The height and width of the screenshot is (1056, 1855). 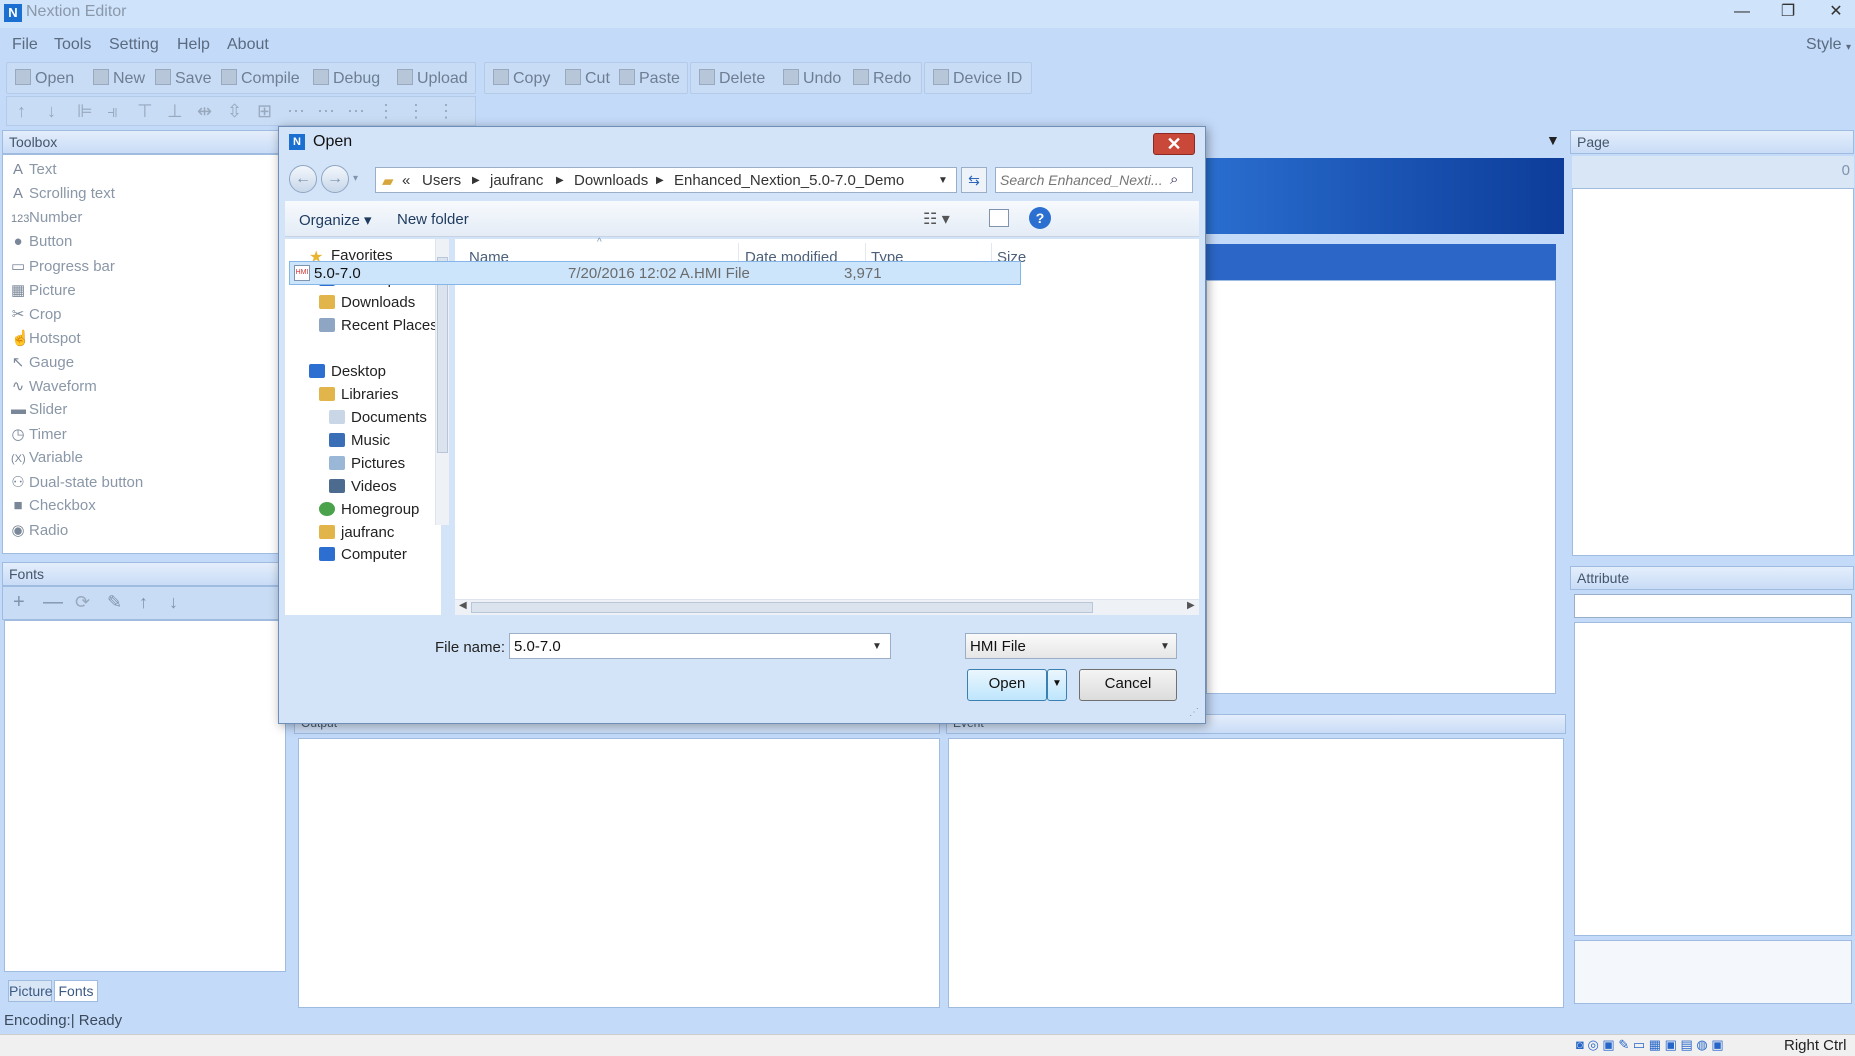 I want to click on recent-locations-icon: ▾, so click(x=355, y=178).